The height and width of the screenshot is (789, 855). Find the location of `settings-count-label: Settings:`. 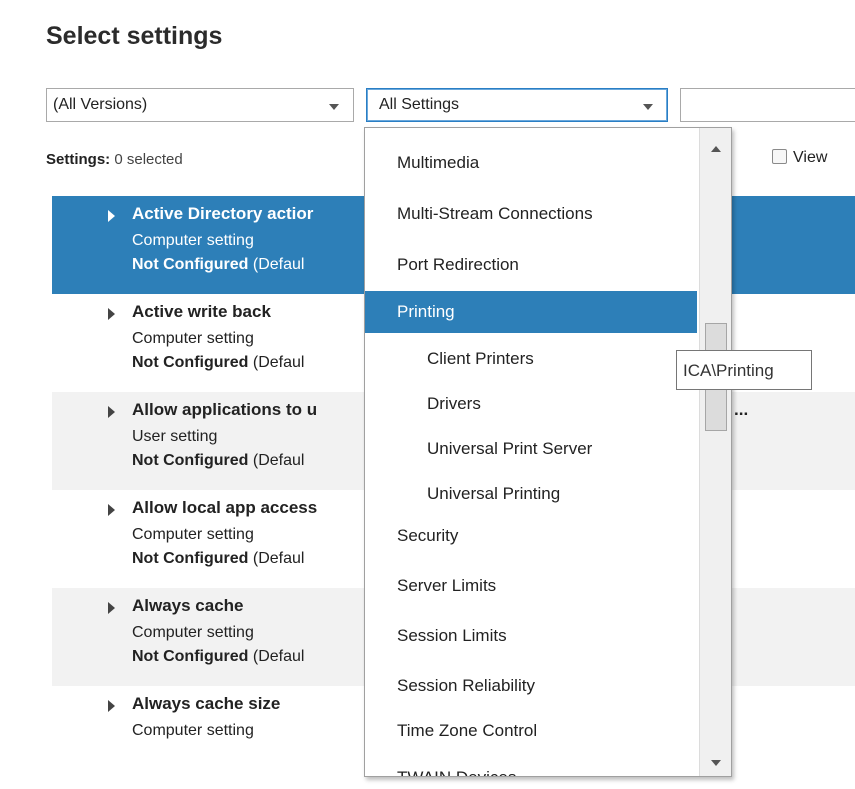

settings-count-label: Settings: is located at coordinates (78, 159).